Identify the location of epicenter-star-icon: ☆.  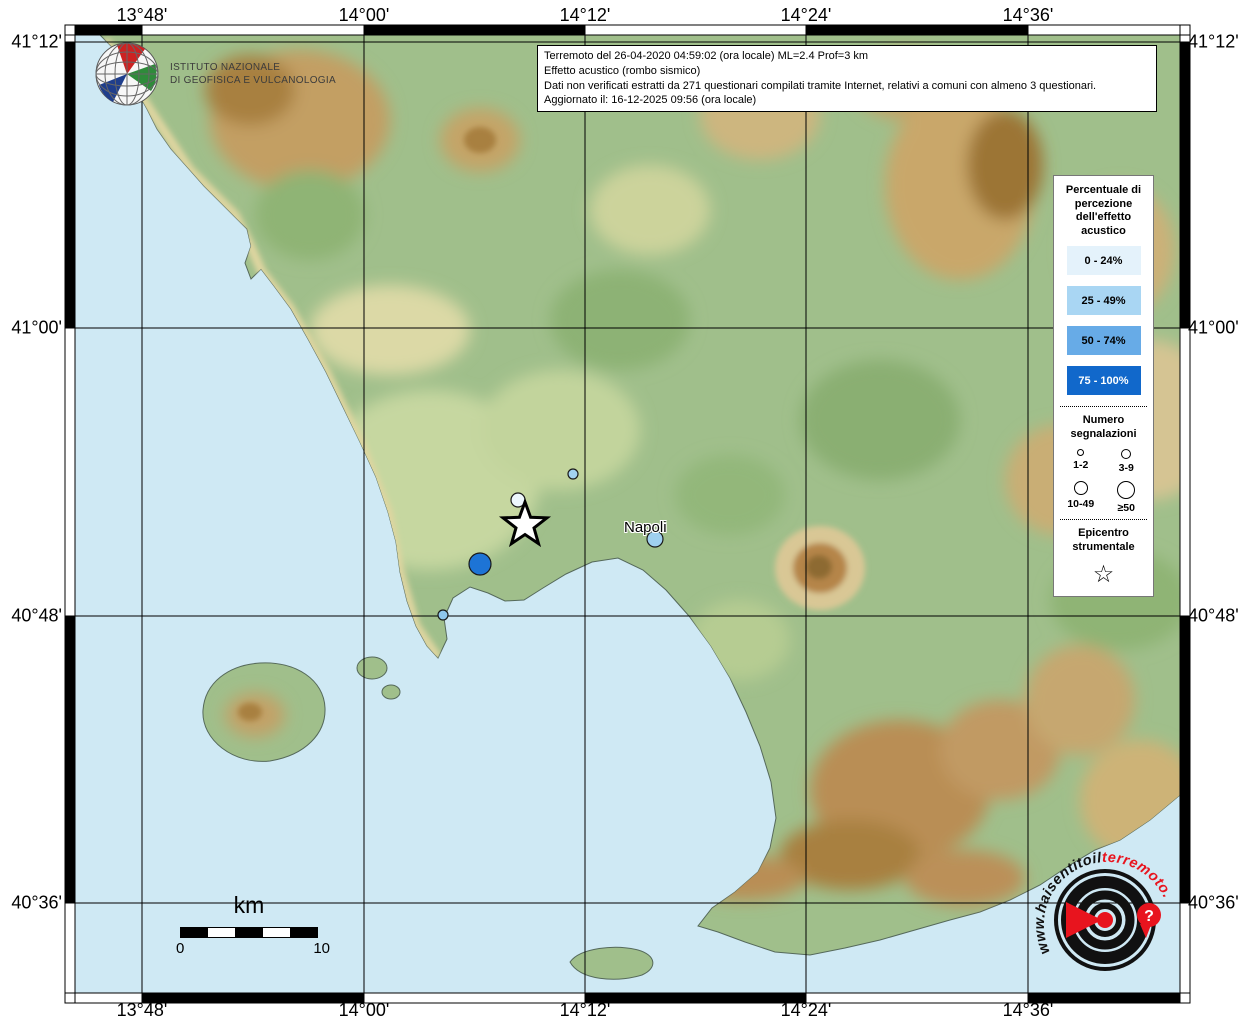
(1103, 574).